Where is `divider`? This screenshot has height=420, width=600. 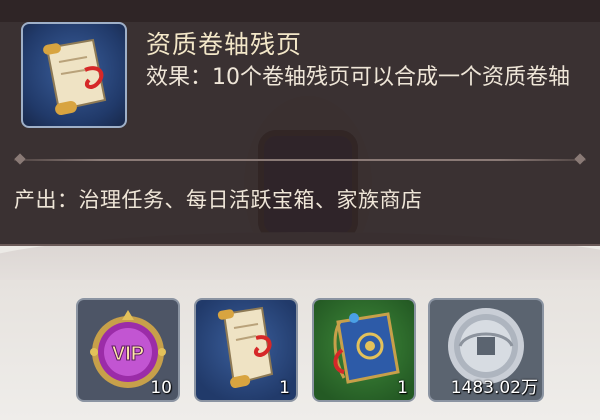
divider is located at coordinates (300, 160).